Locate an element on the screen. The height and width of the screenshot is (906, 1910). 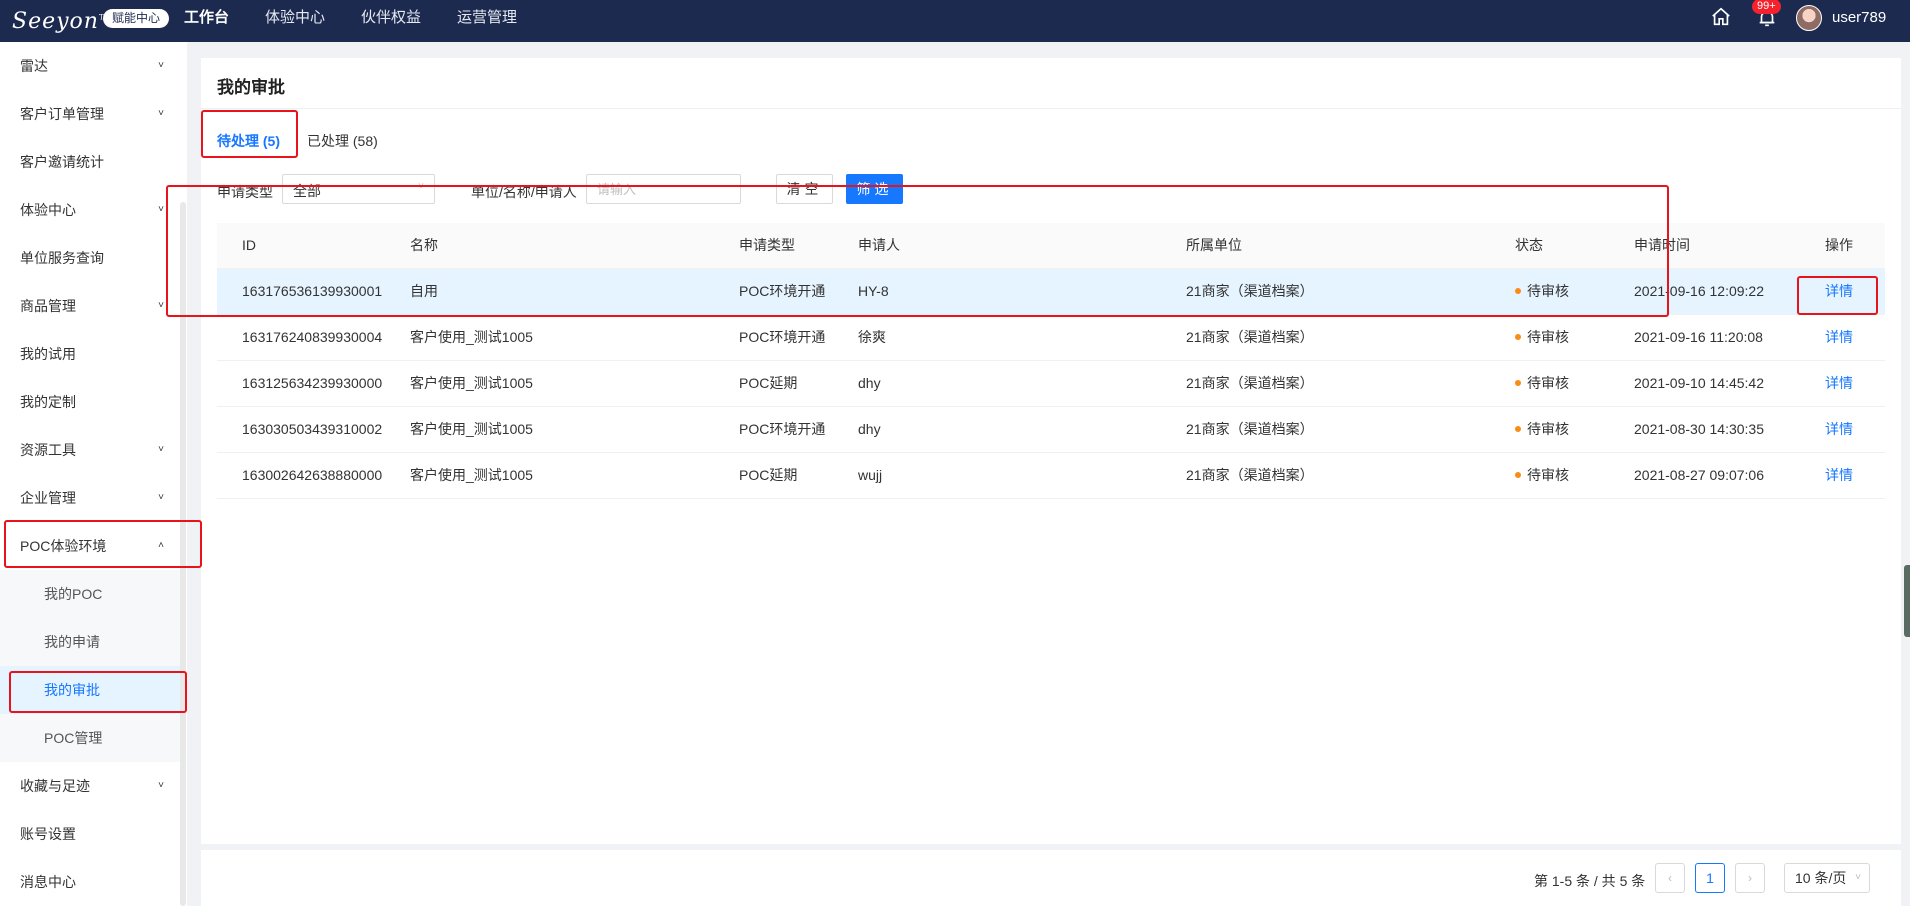
tab-pending: 待处理 (5) is located at coordinates (248, 141).